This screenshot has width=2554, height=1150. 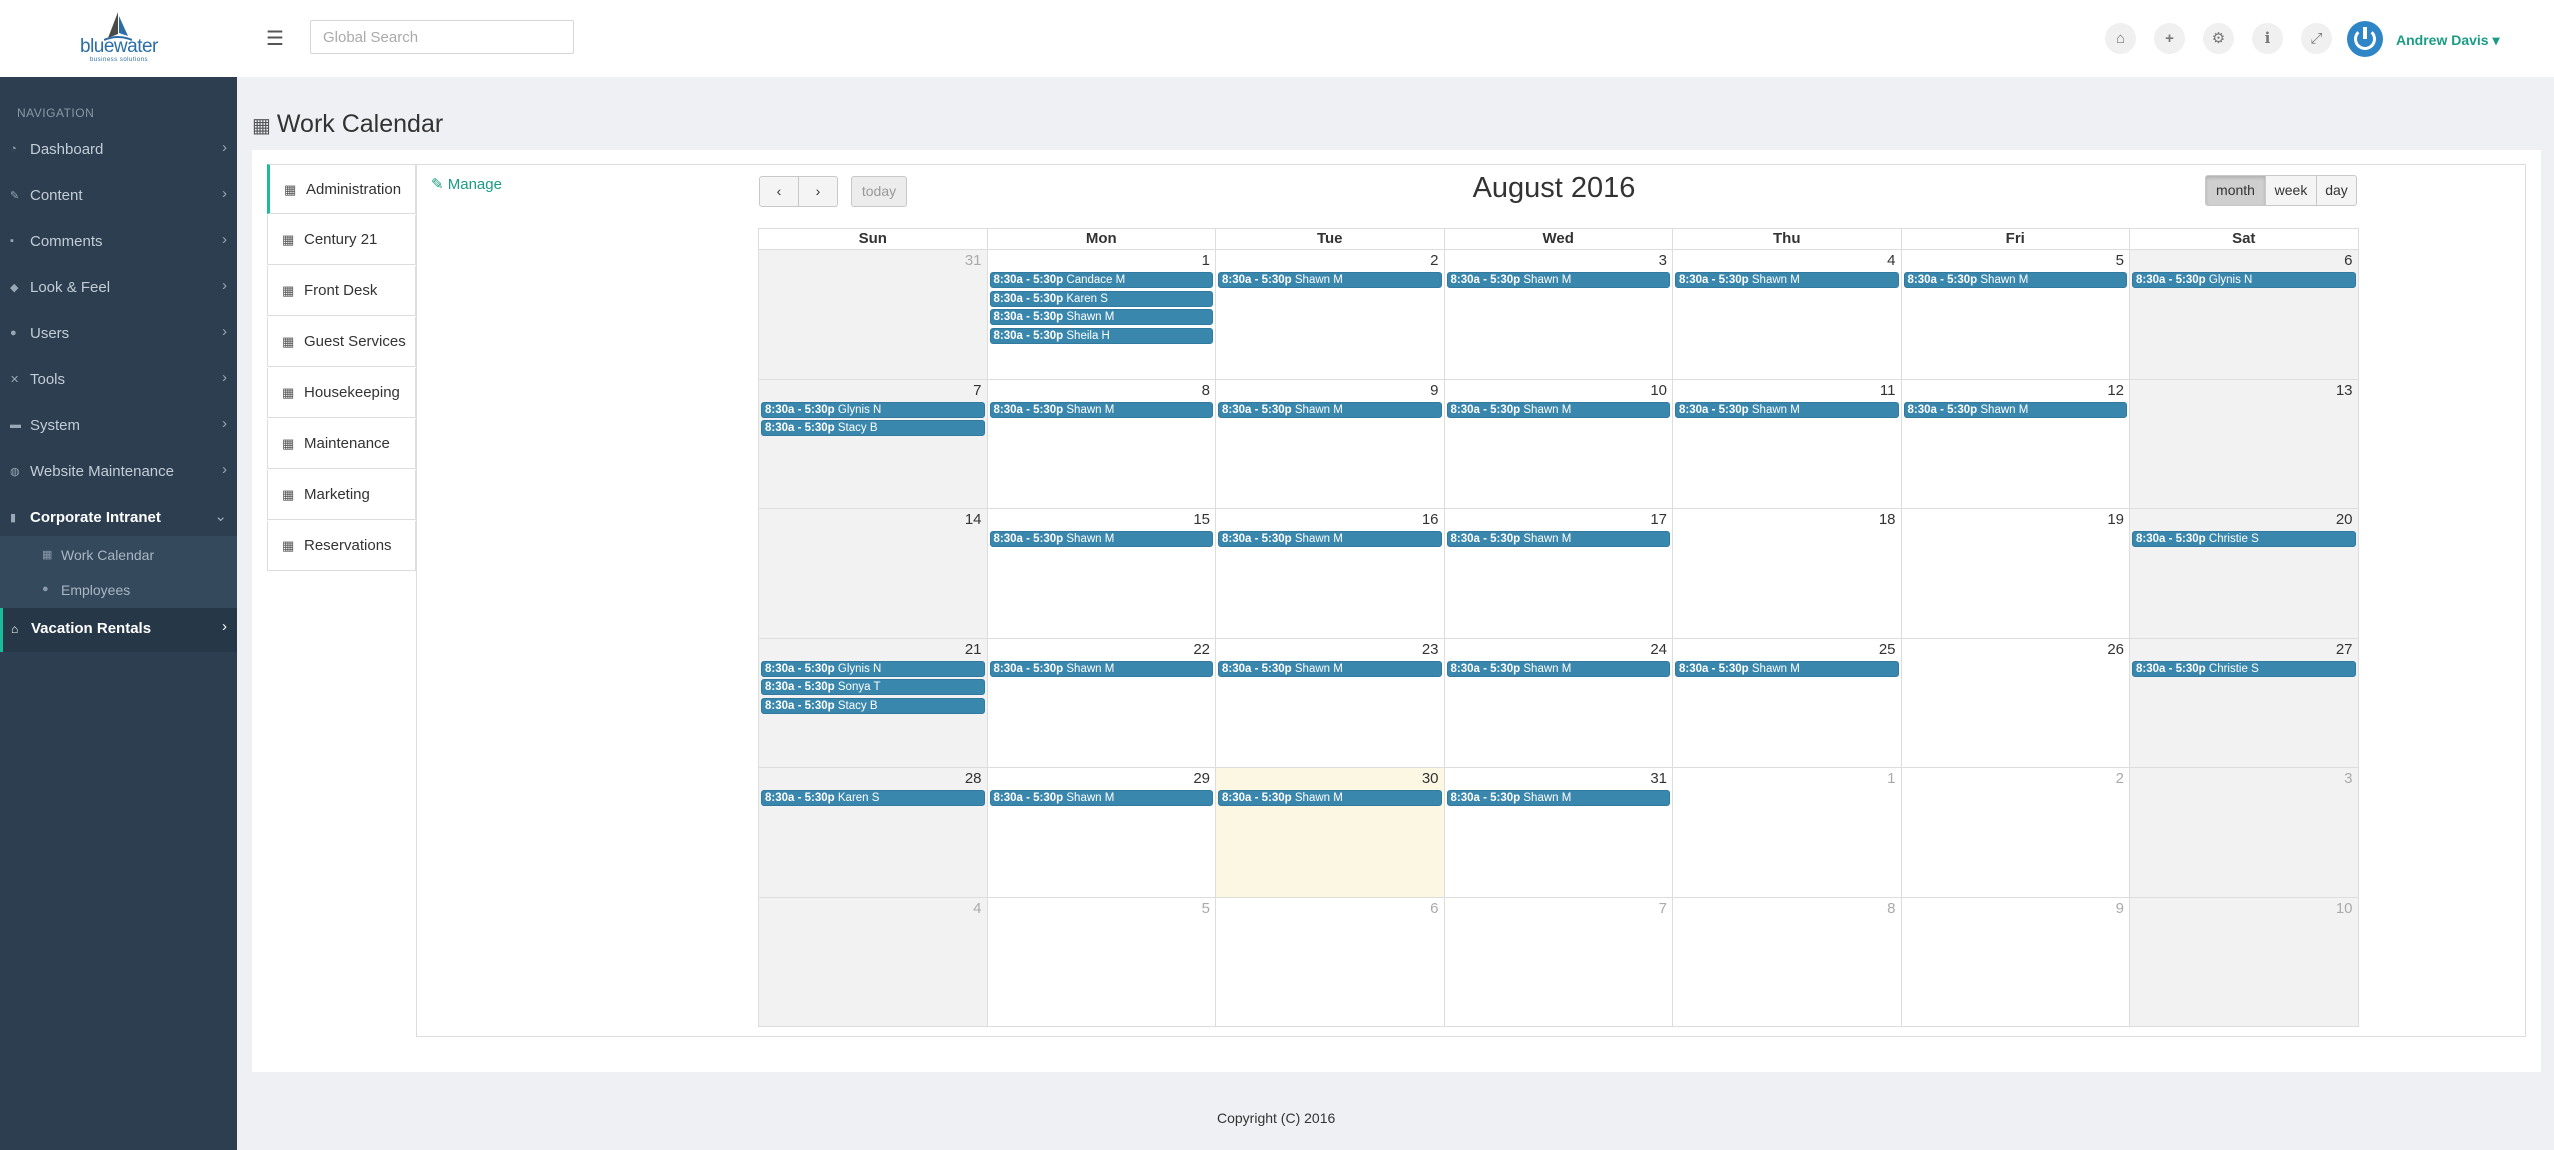 I want to click on day-cell: 19, so click(x=2015, y=573).